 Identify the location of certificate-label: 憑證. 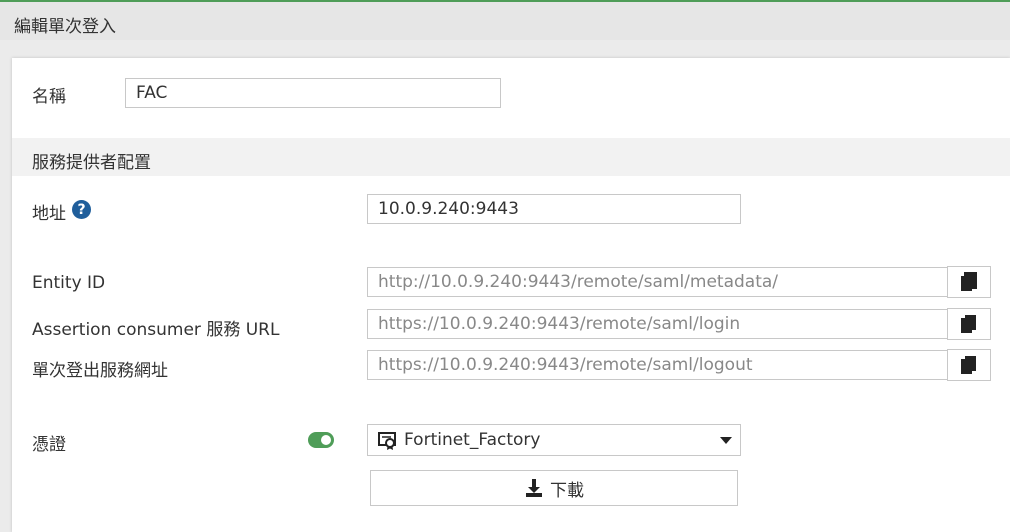
(49, 445).